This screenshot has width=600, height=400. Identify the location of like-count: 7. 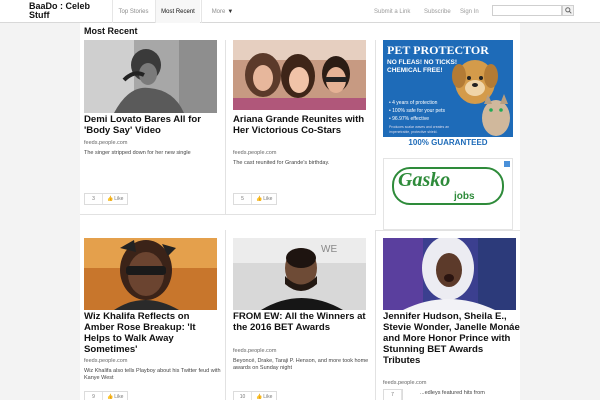
(393, 395).